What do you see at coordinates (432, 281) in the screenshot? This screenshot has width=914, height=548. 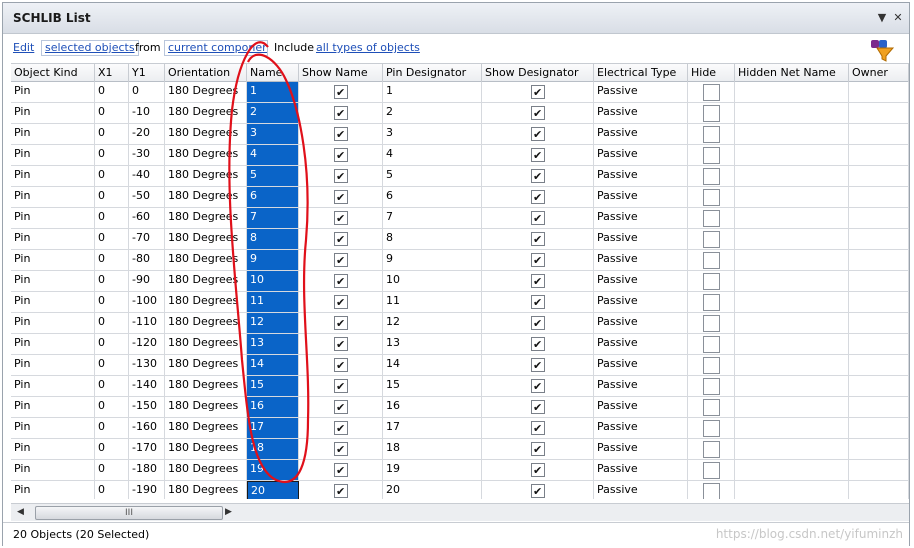 I see `cell-pin-designator: 10` at bounding box center [432, 281].